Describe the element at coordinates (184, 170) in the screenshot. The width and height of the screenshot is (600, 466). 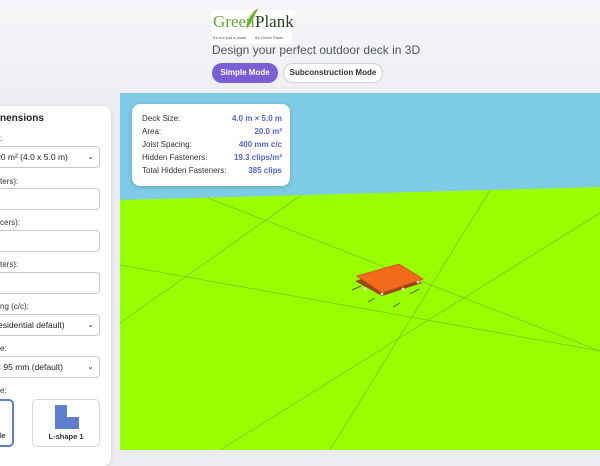
I see `info-key: Total Hidden Fasteners:` at that location.